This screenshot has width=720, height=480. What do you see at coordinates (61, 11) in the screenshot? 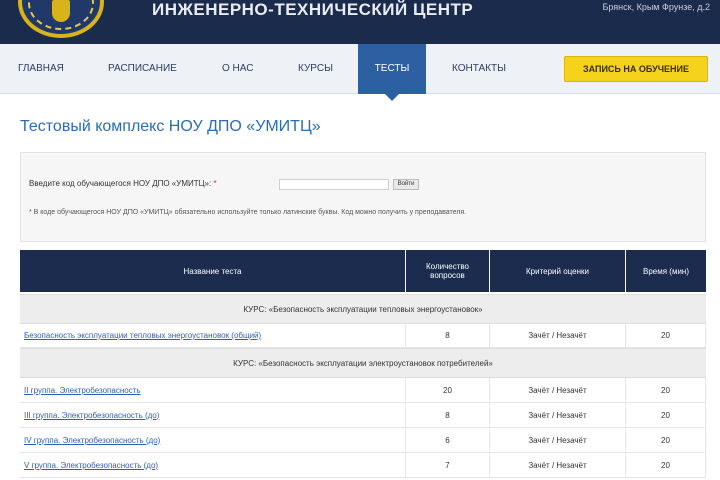
I see `logo-shield` at bounding box center [61, 11].